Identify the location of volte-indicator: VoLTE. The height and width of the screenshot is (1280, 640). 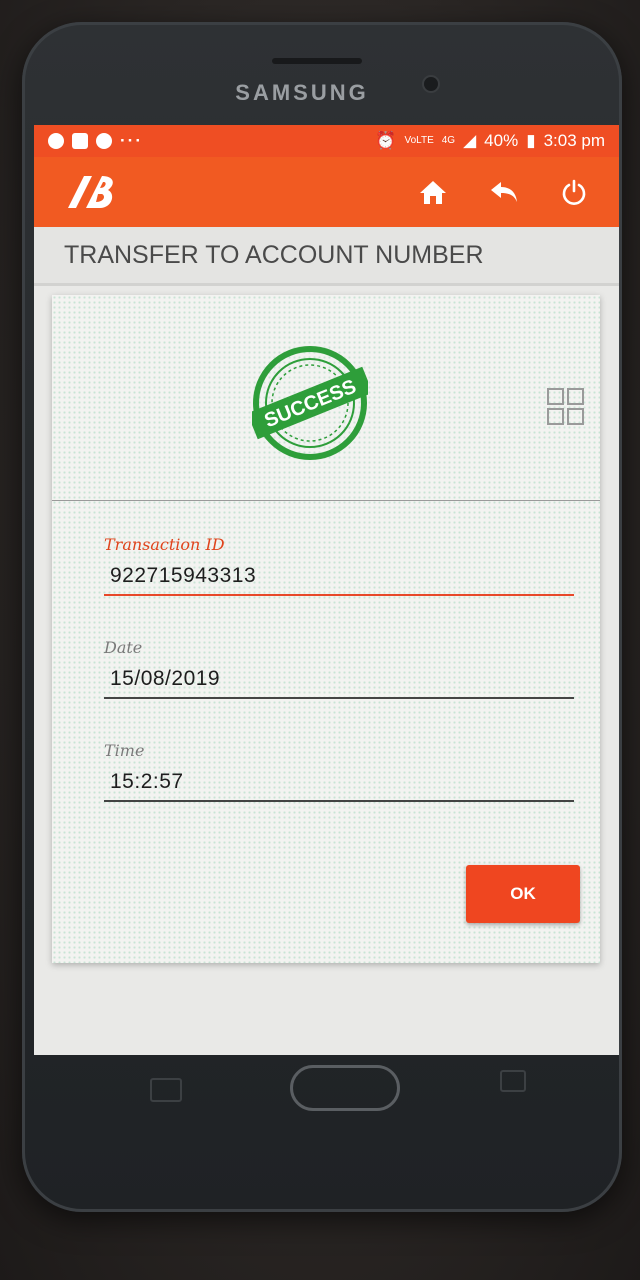
(419, 140).